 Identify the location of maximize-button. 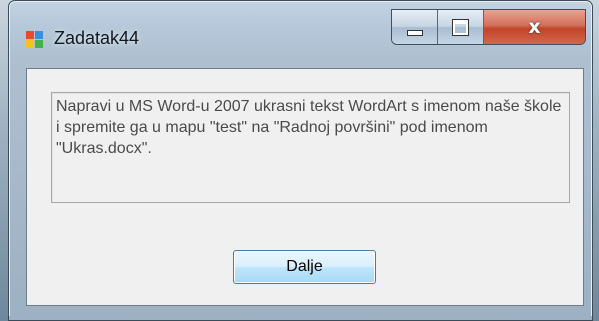
(461, 27).